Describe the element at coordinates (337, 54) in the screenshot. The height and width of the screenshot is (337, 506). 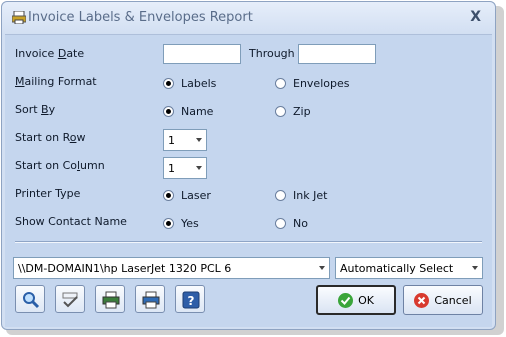
I see `through-date-field` at that location.